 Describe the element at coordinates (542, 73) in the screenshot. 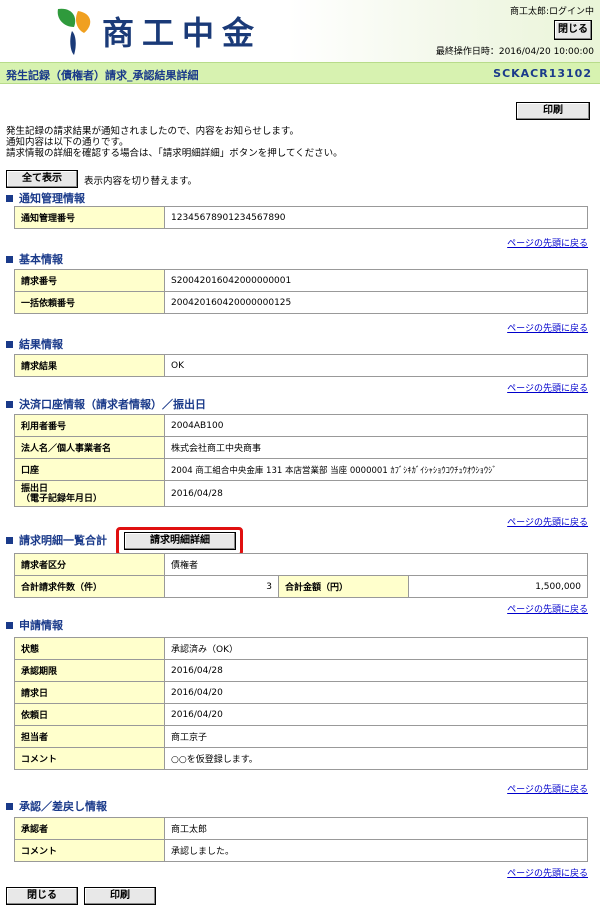

I see `screen-code: SCKACR13102` at that location.